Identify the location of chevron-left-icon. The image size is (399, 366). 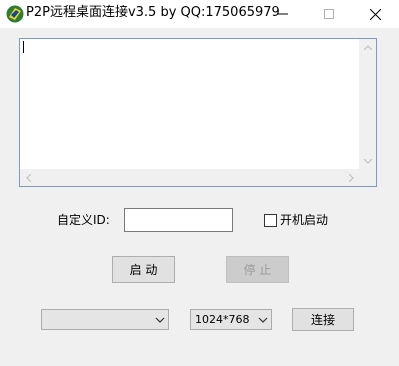
(28, 177).